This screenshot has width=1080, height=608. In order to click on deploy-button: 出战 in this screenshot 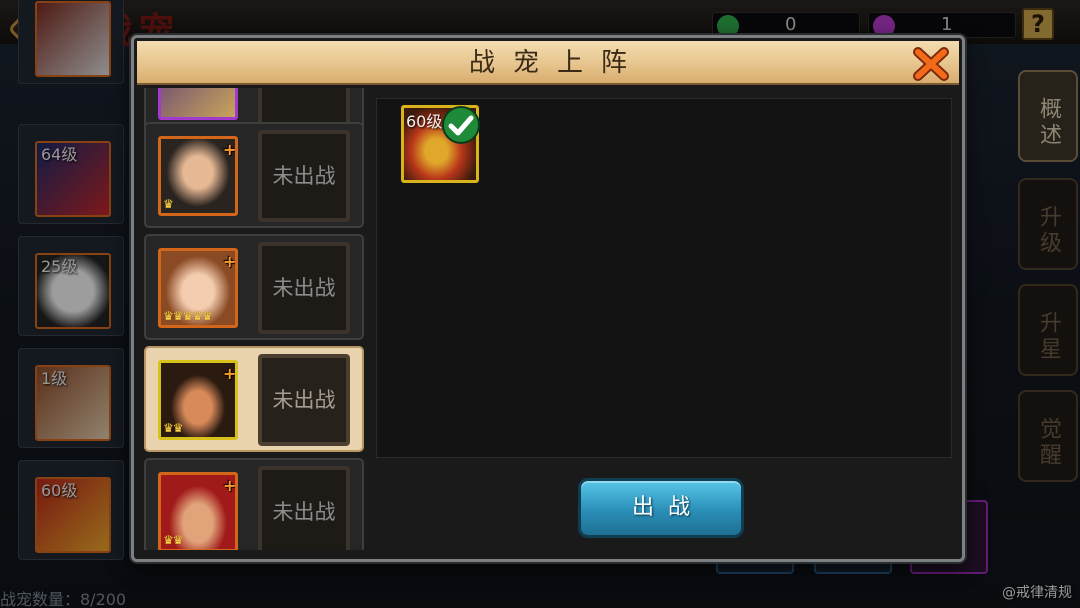, I will do `click(661, 508)`.